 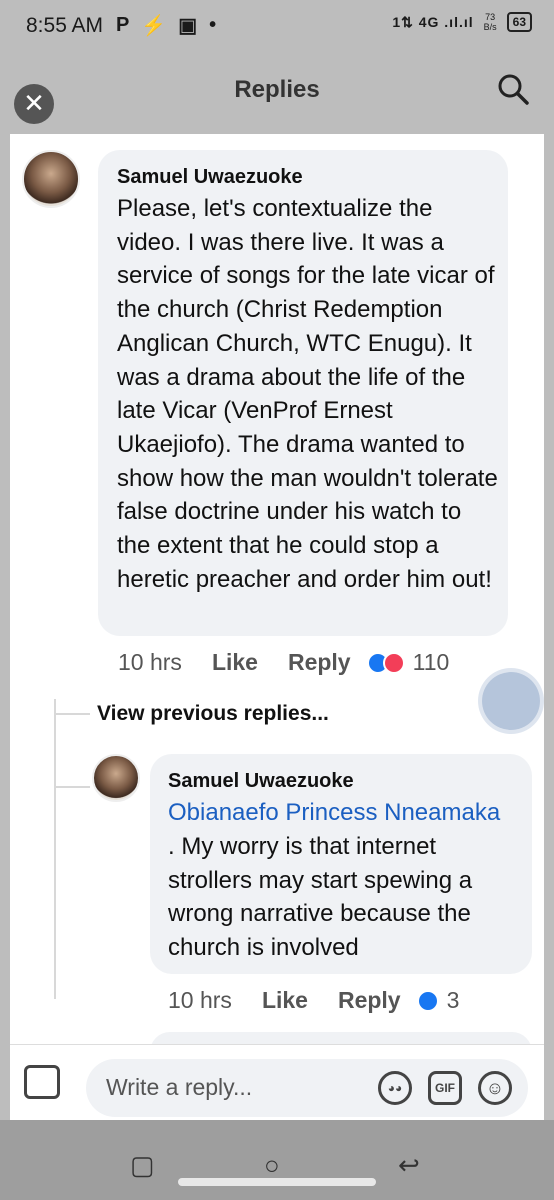 I want to click on reply-input: Write a reply... ◕◕ GIF ☺, so click(x=307, y=1088).